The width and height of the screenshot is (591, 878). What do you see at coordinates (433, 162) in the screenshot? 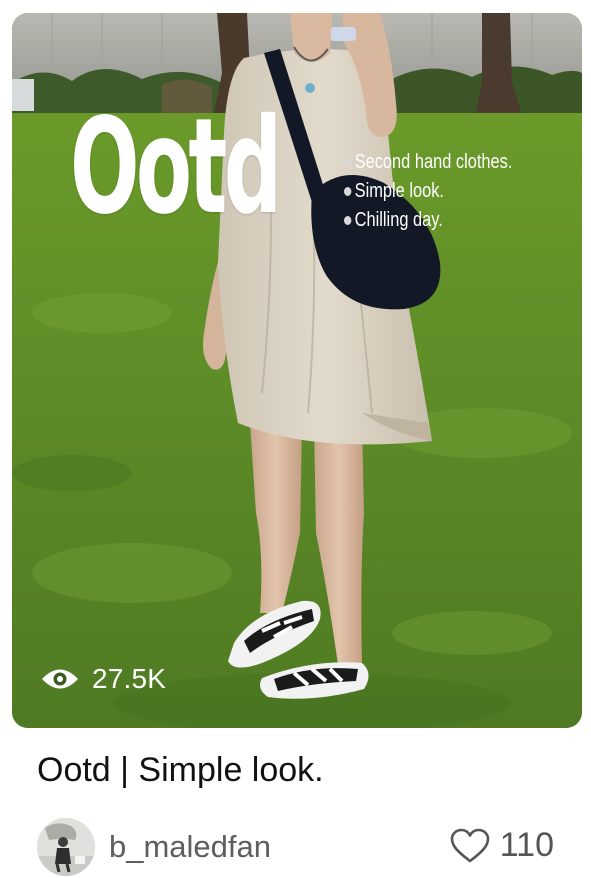
I see `cover-bullet-text: Second hand clothes.` at bounding box center [433, 162].